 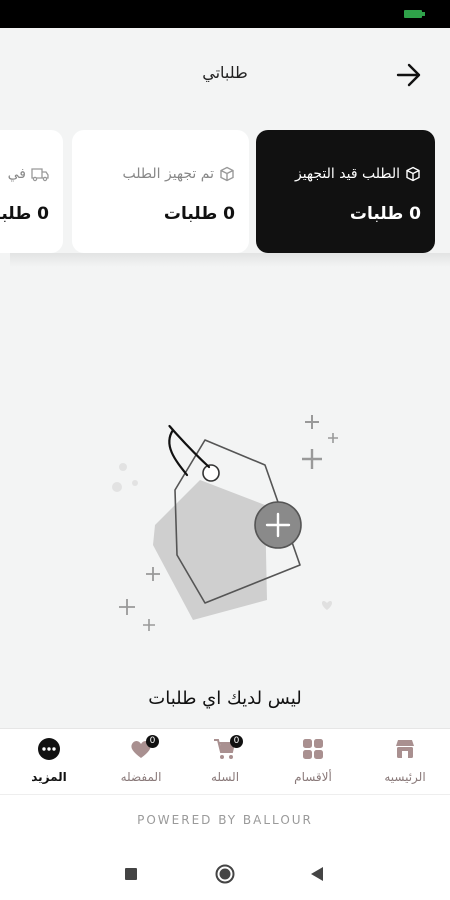 What do you see at coordinates (317, 874) in the screenshot?
I see `back-triangle-icon` at bounding box center [317, 874].